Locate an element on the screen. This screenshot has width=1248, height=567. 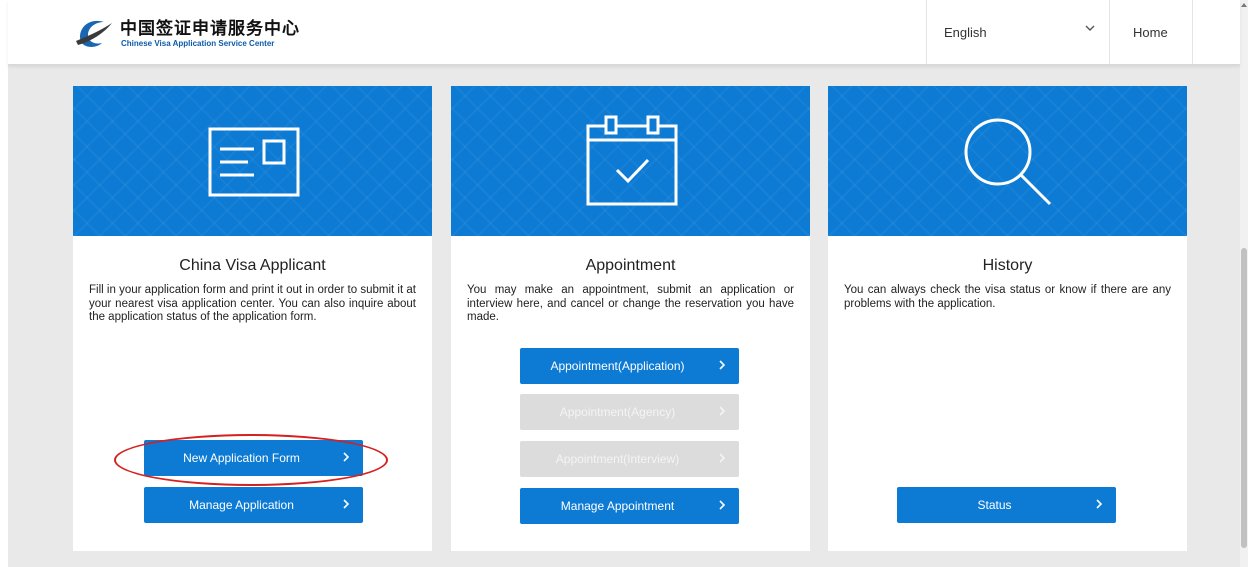
appointment-application-button: Appointment(Application) is located at coordinates (629, 366).